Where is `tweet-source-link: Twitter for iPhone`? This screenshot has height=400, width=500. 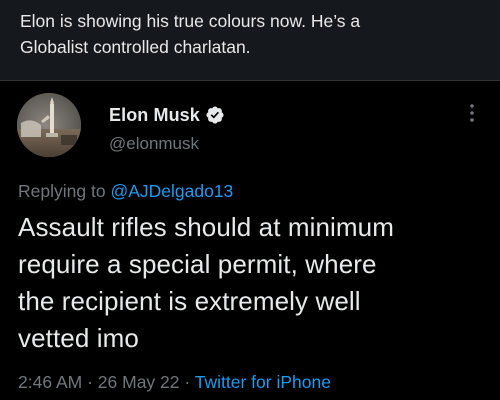 tweet-source-link: Twitter for iPhone is located at coordinates (263, 382).